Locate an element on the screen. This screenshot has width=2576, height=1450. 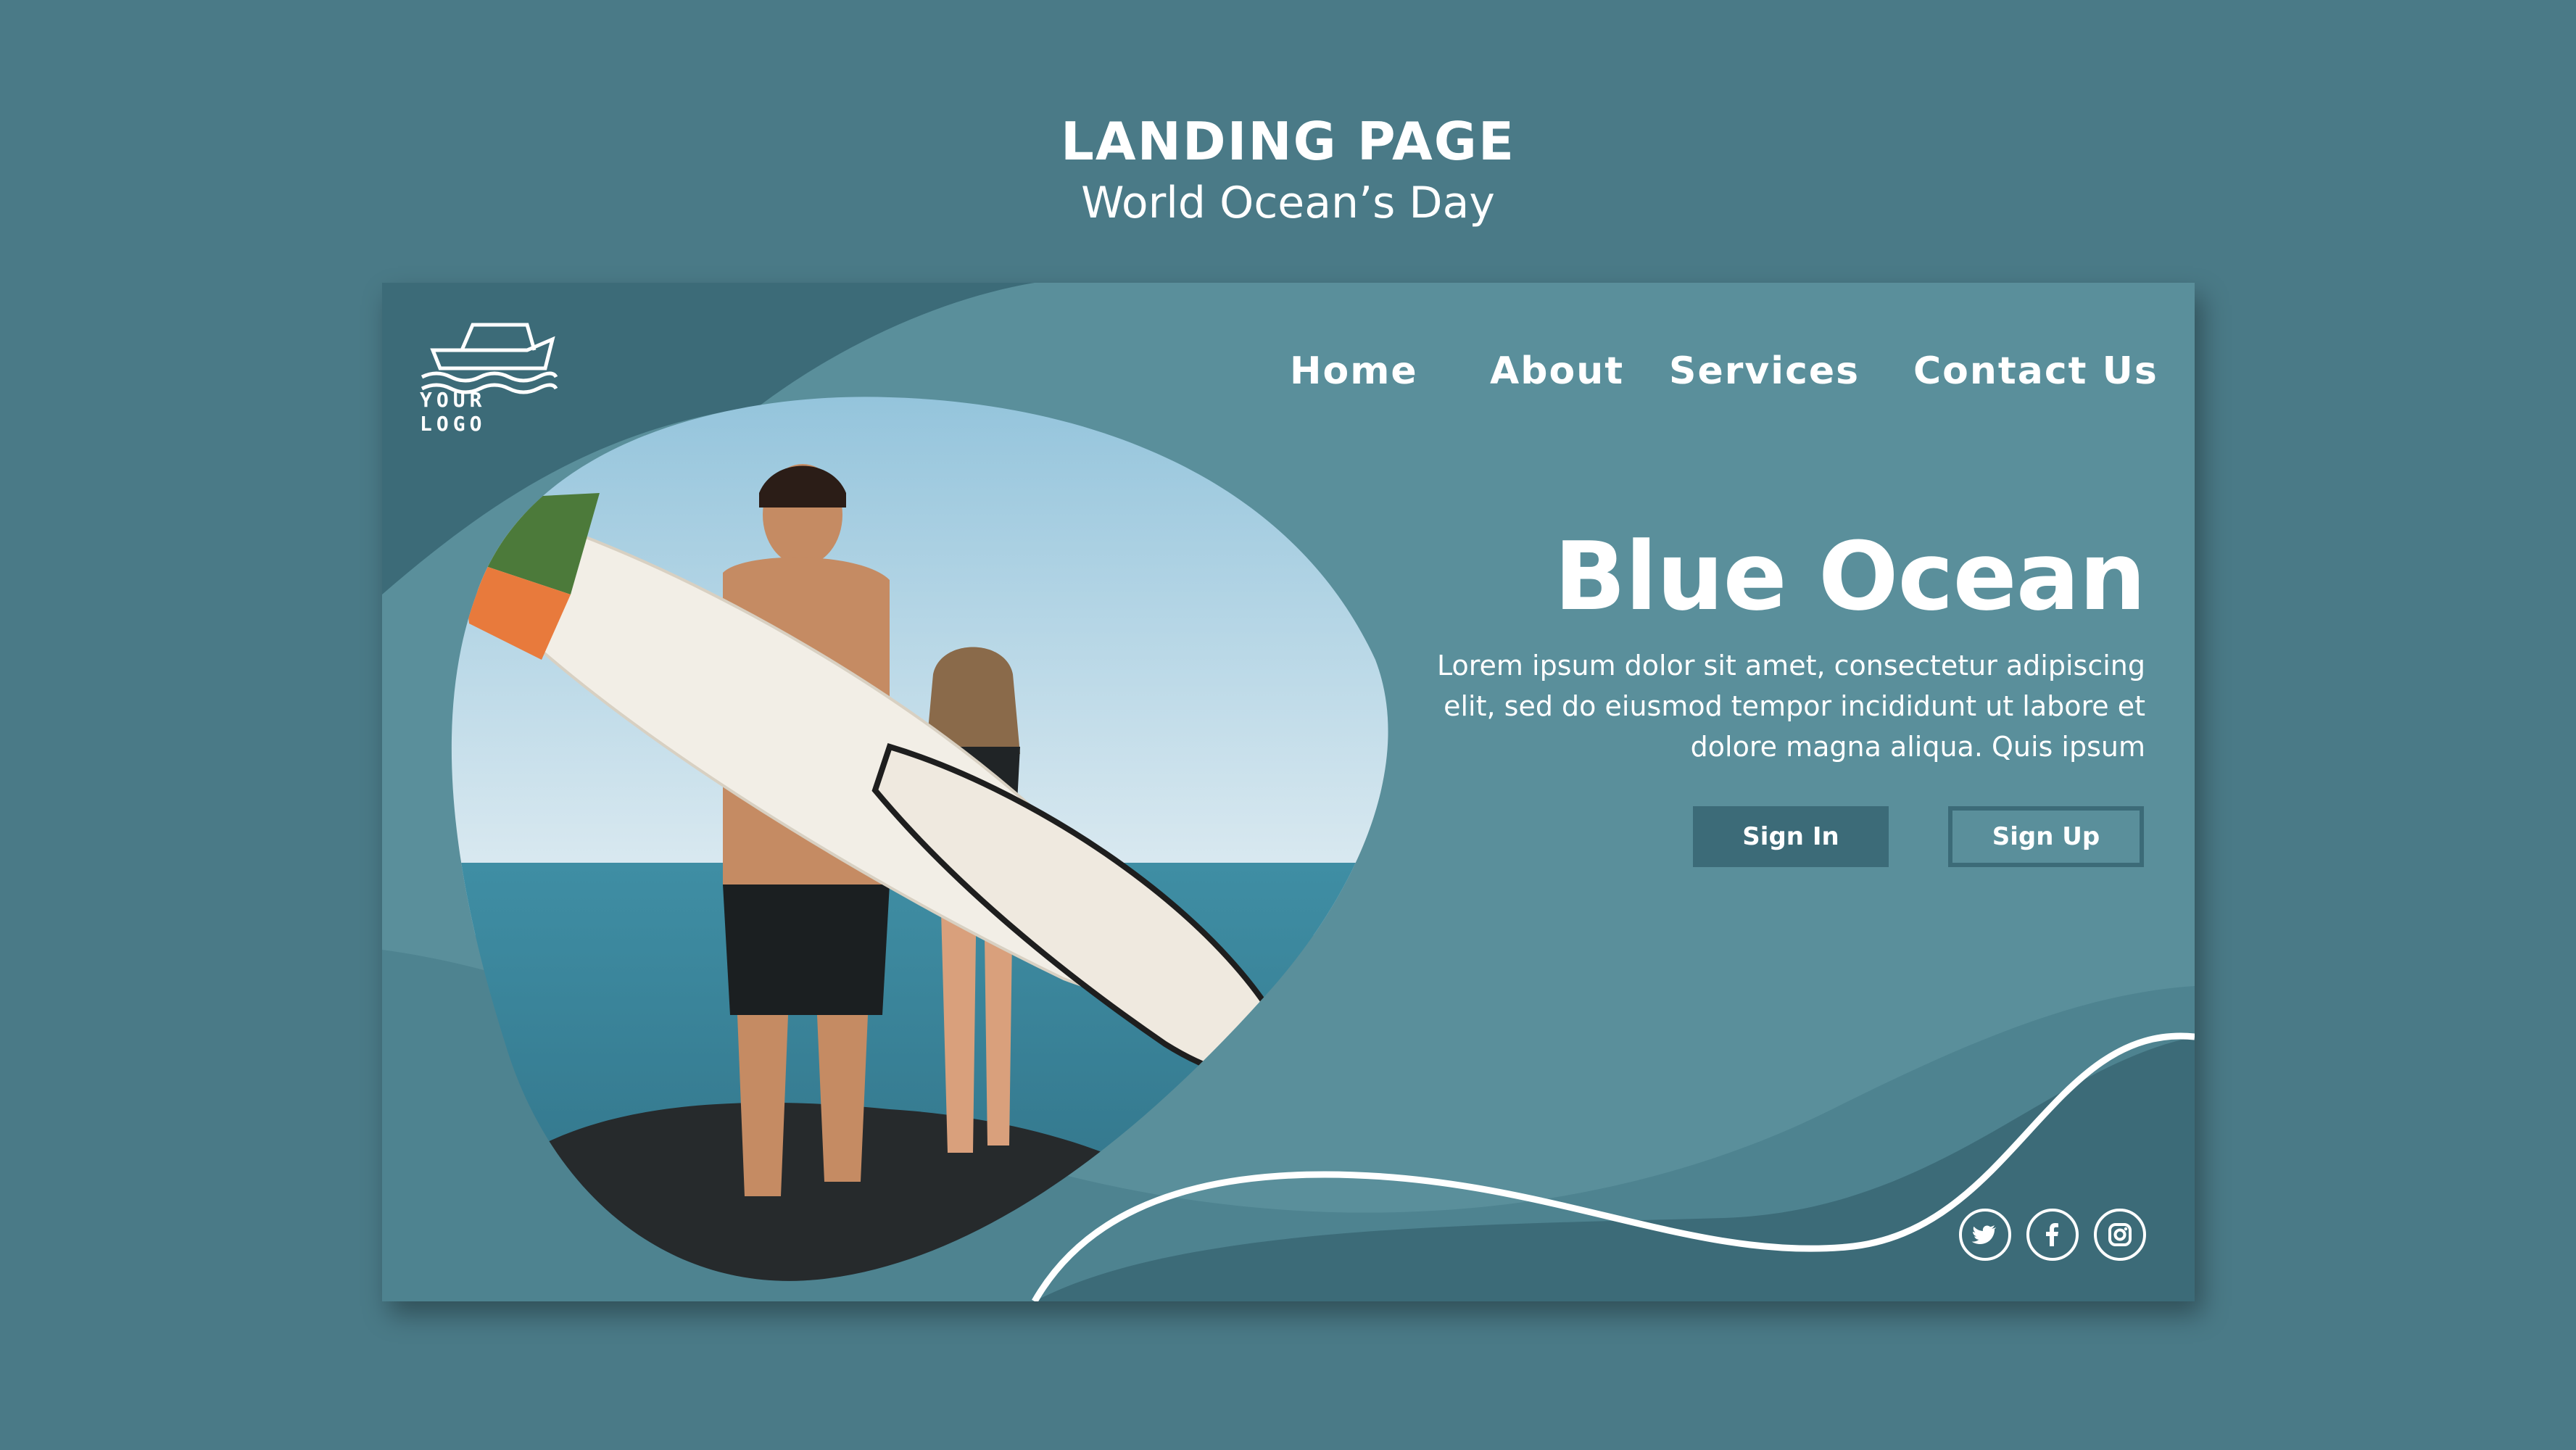
sign-up-button: Sign Up is located at coordinates (2046, 837).